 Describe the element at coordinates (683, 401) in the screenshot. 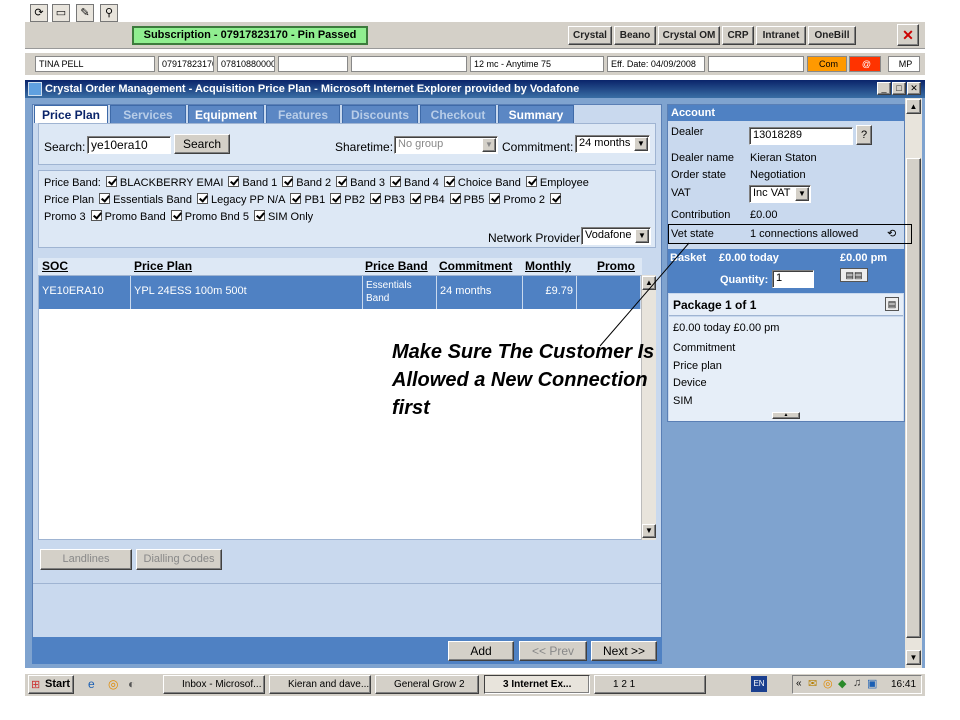

I see `package-item: SIM` at that location.